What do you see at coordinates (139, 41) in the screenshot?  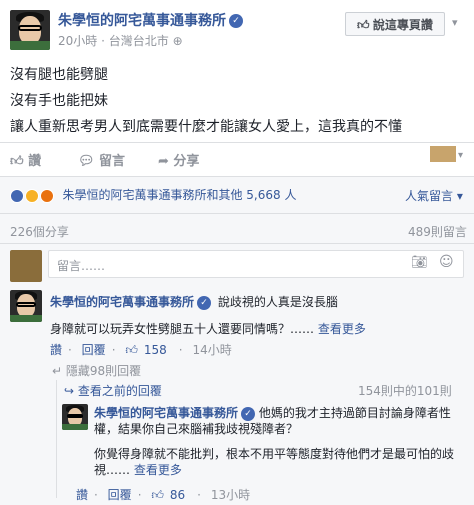 I see `post-location: 台灣台北市` at bounding box center [139, 41].